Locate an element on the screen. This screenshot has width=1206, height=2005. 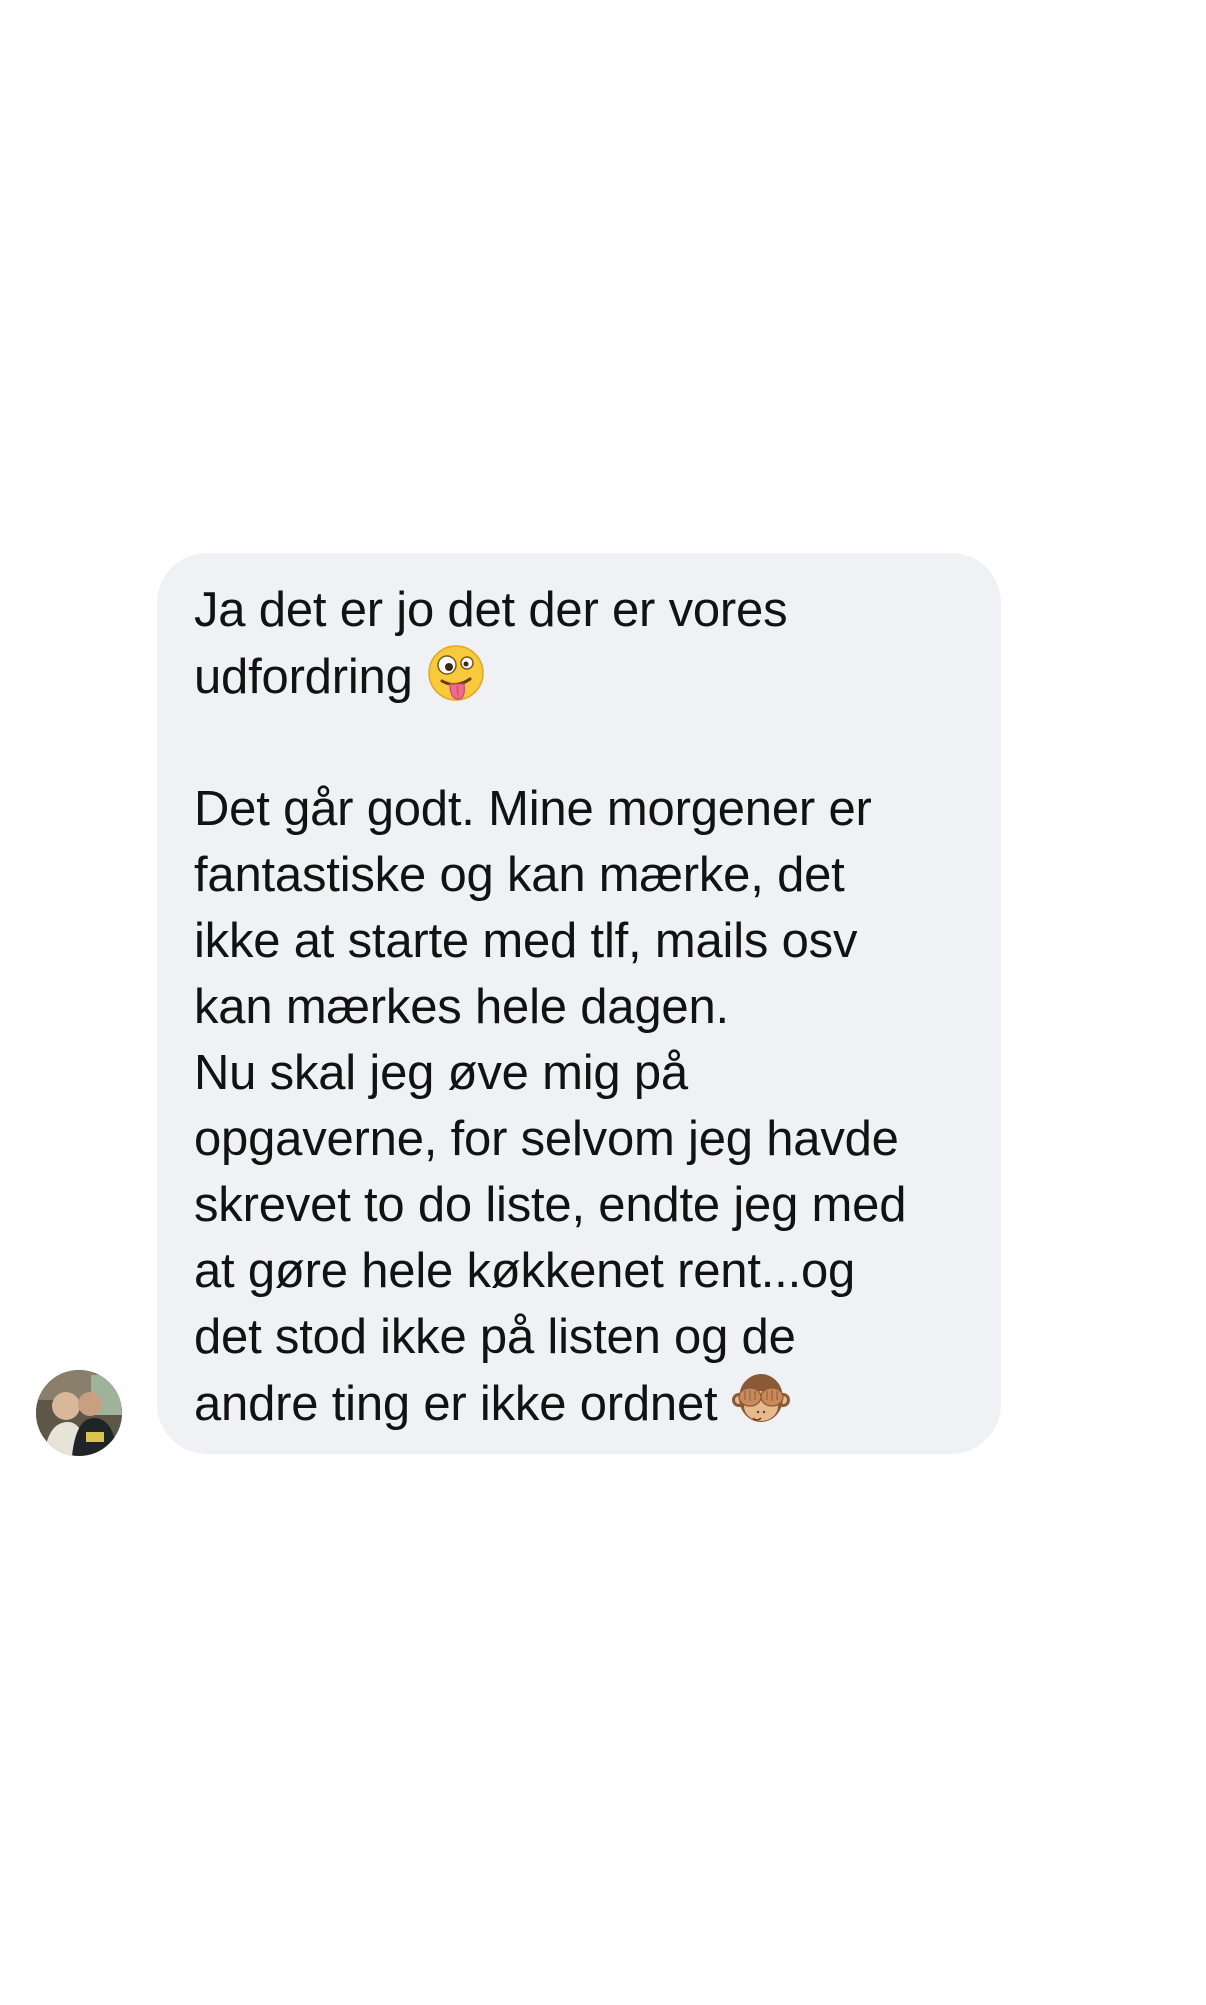
zany-face-emoji-icon is located at coordinates (456, 673).